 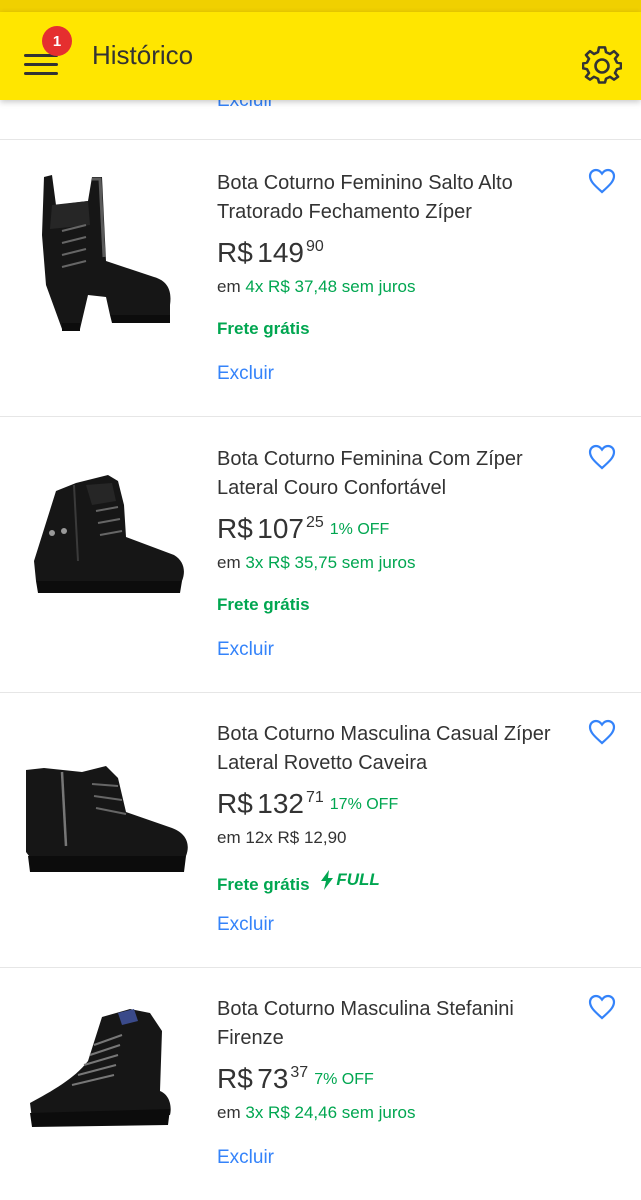 I want to click on previous-item-stub: Excluir, so click(x=320, y=120).